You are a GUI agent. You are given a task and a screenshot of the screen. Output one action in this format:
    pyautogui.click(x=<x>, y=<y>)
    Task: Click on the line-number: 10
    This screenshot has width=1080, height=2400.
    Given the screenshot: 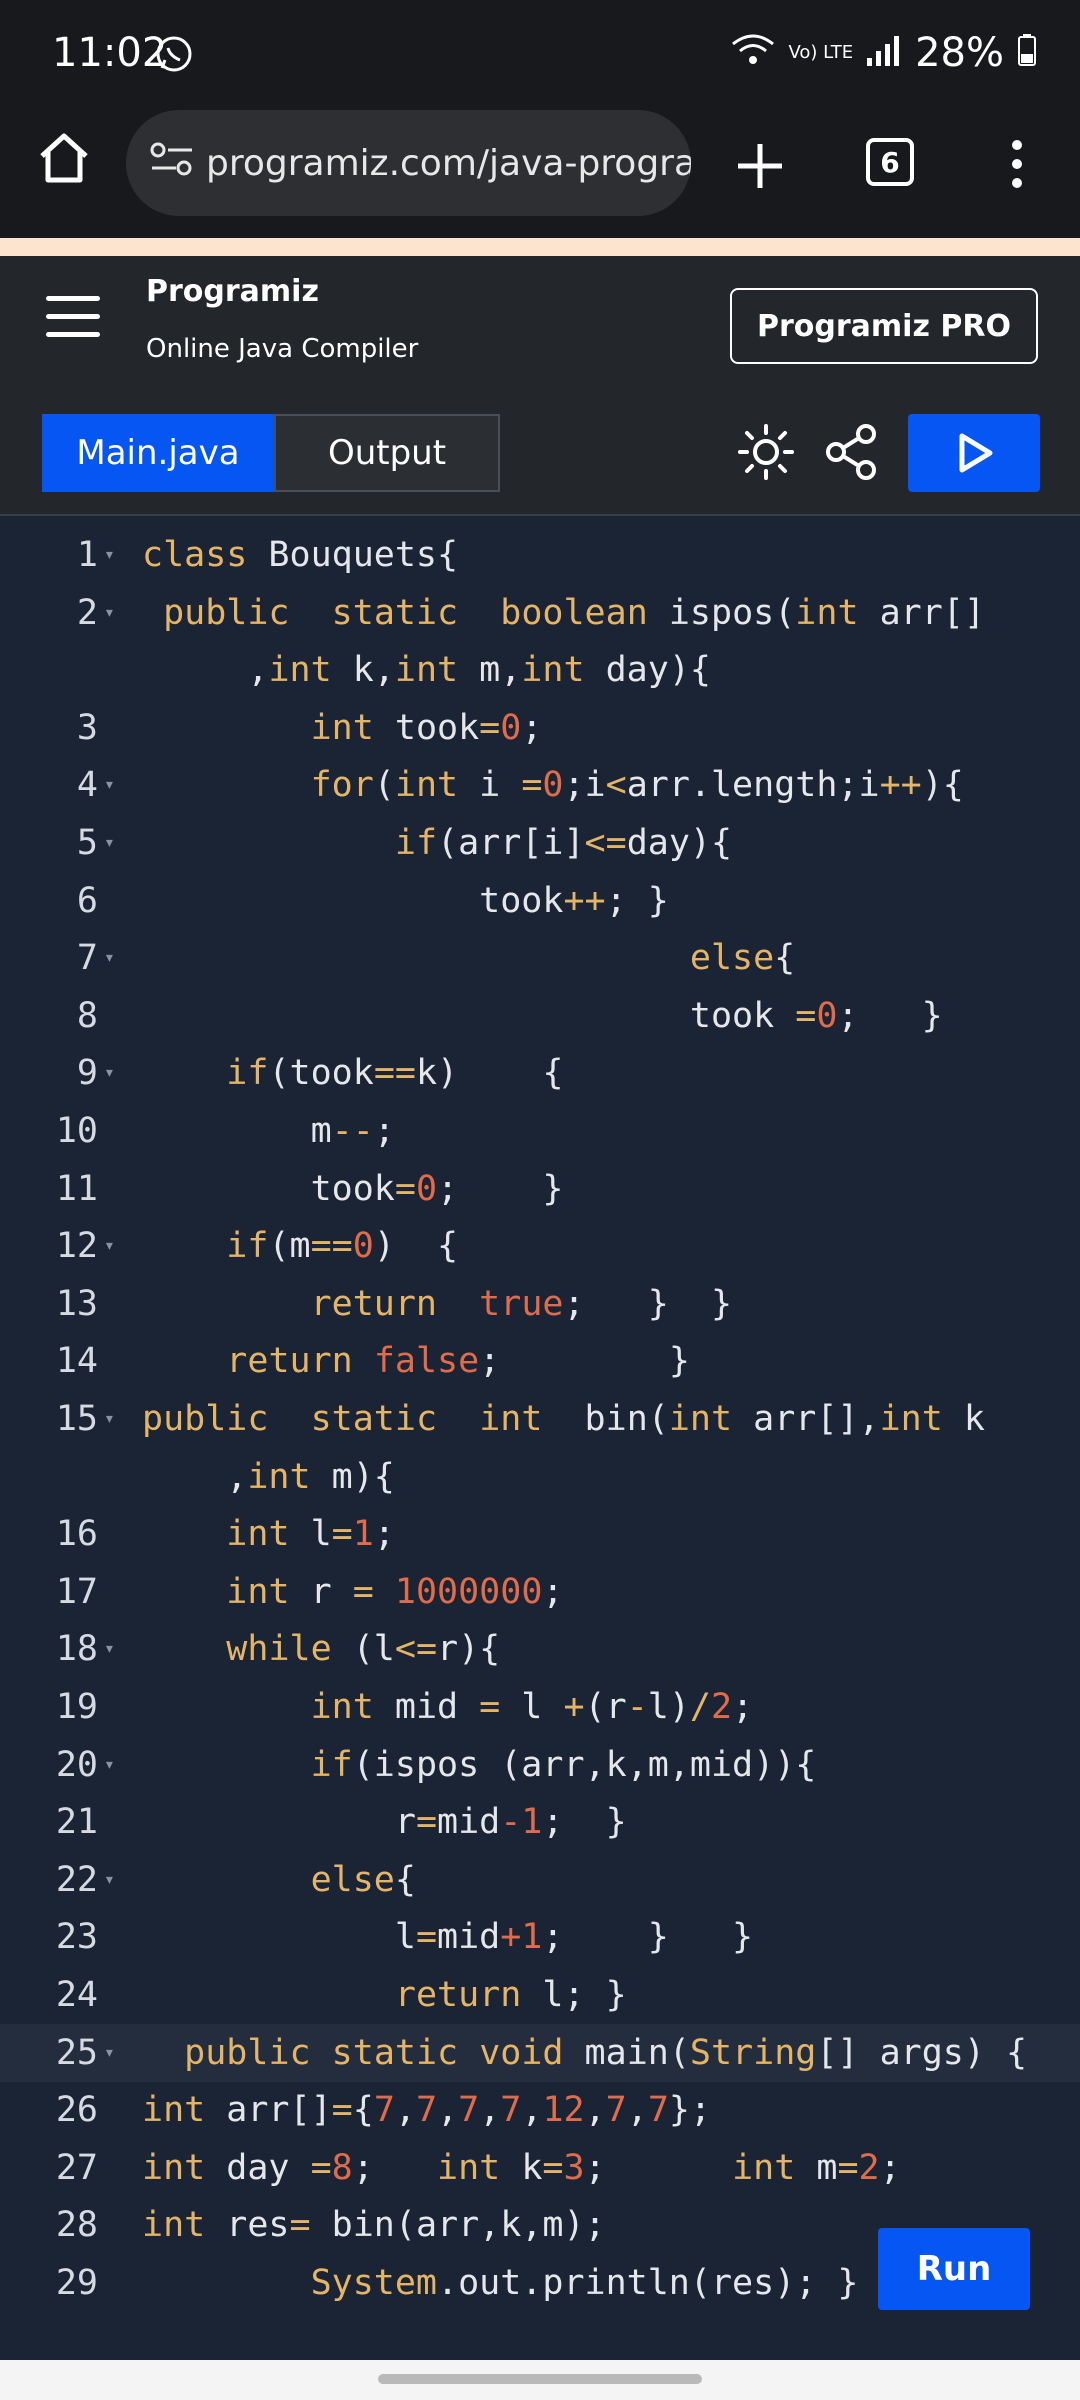 What is the action you would take?
    pyautogui.click(x=76, y=1131)
    